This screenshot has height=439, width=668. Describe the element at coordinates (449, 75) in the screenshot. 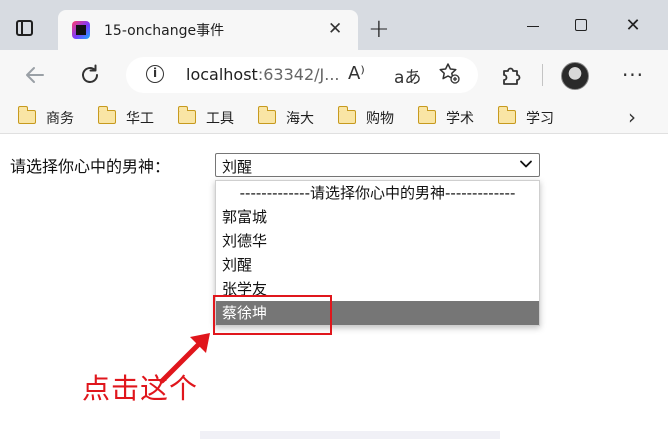

I see `add-favorite-icon` at that location.